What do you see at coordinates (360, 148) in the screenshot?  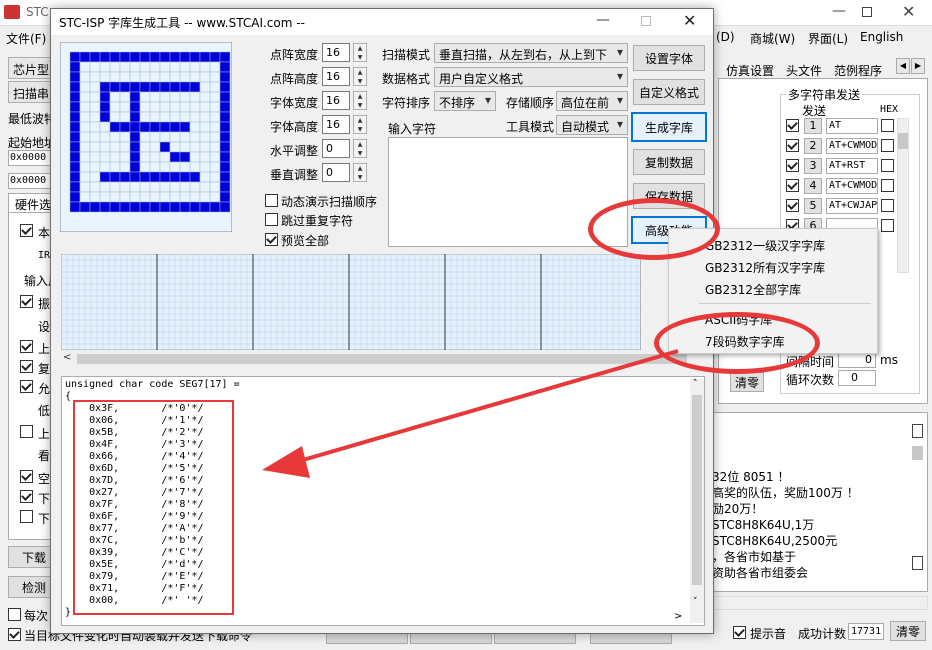 I see `h-adjust-spinner: ▲ ▼` at bounding box center [360, 148].